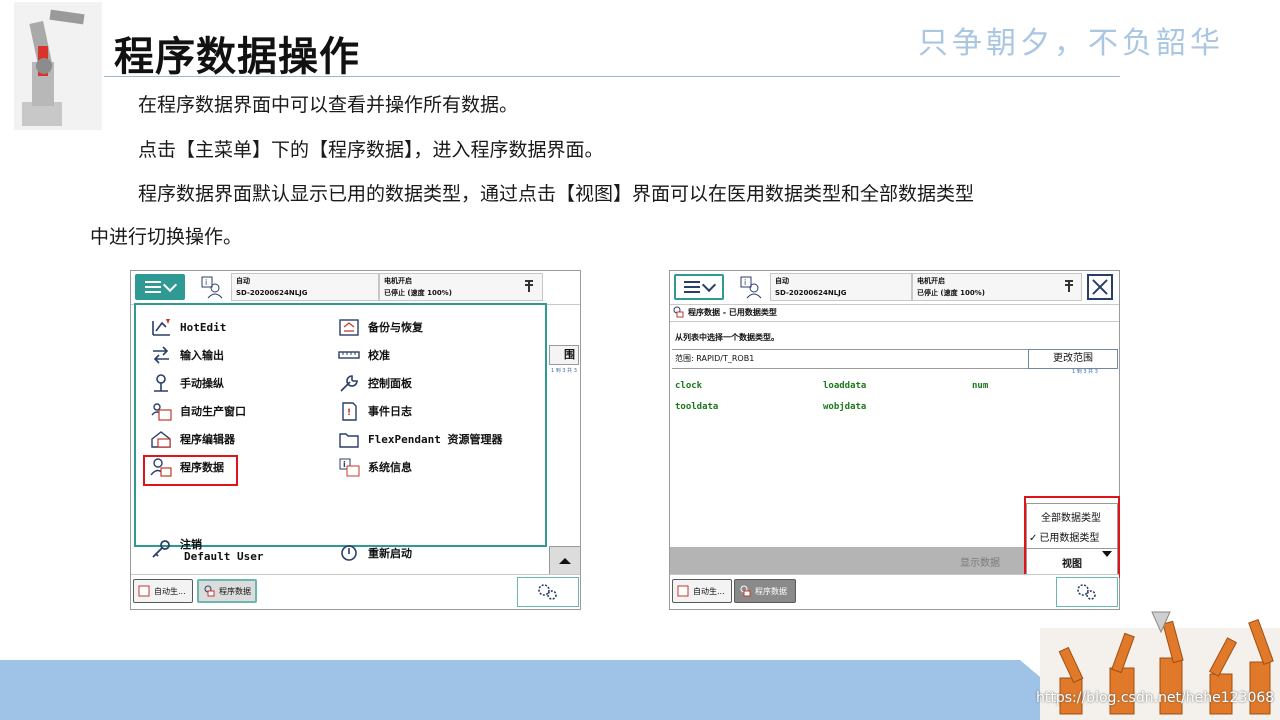 Image resolution: width=1280 pixels, height=720 pixels. What do you see at coordinates (564, 355) in the screenshot?
I see `background-button-fragment: 围` at bounding box center [564, 355].